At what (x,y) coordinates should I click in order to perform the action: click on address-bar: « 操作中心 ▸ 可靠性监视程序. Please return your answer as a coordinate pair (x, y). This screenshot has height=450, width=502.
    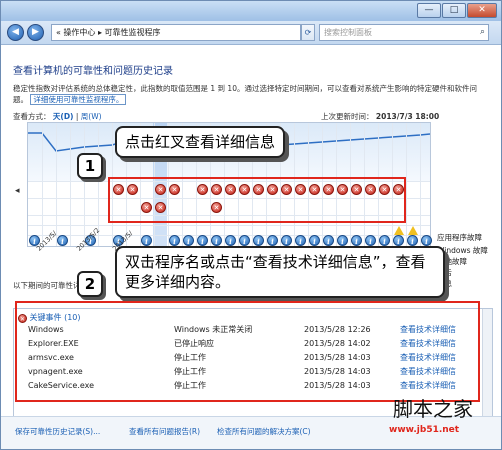
    Looking at the image, I should click on (176, 32).